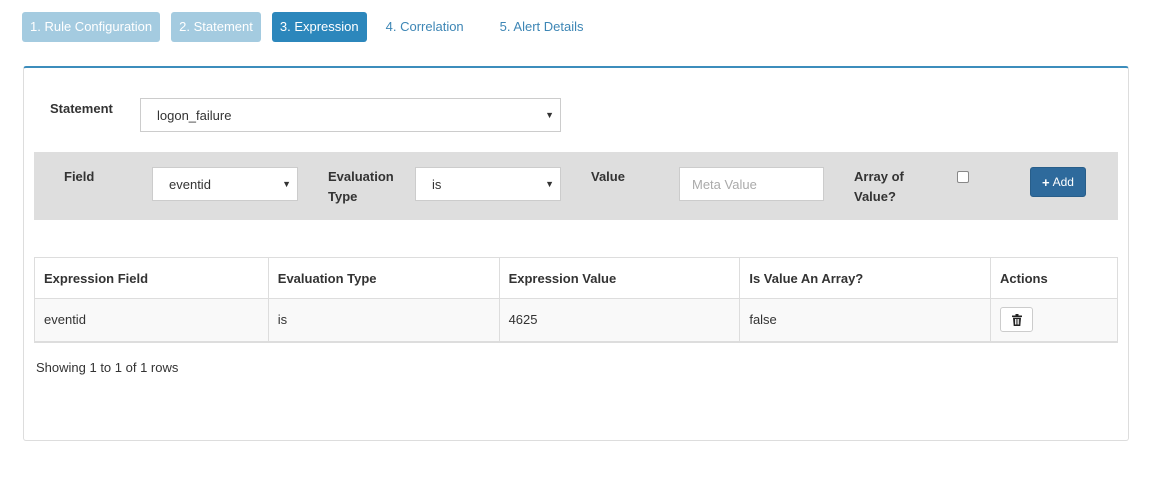  I want to click on statement-label: Statement, so click(81, 108).